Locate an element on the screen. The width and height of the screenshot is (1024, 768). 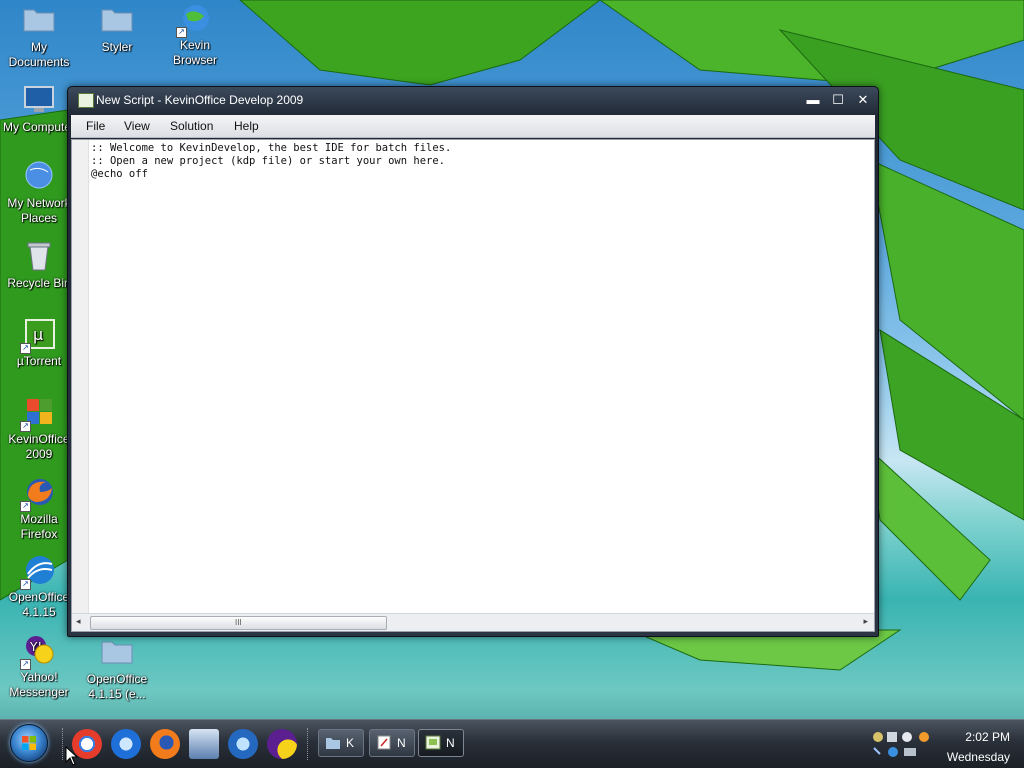
system-clock: 2:02 PM Wednesday is located at coordinates (978, 747).